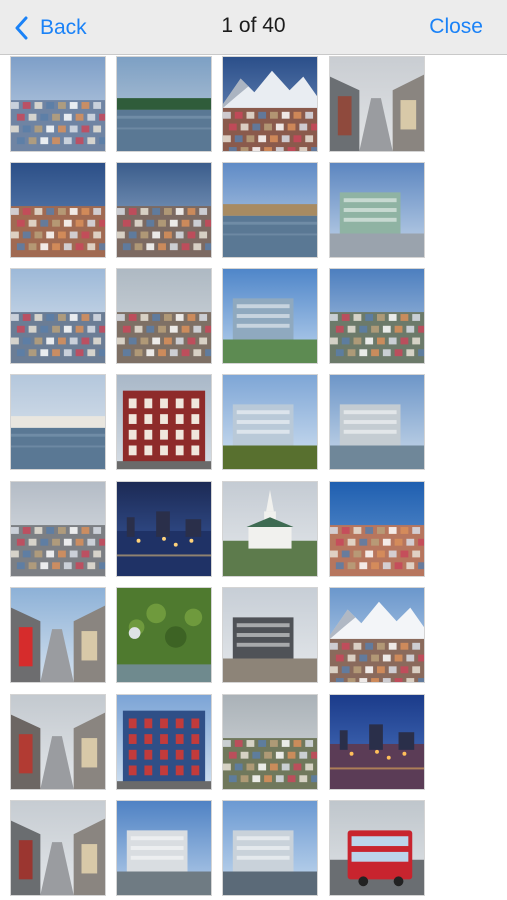  I want to click on navigation-bar: Back 1 of 40 Close, so click(253, 27).